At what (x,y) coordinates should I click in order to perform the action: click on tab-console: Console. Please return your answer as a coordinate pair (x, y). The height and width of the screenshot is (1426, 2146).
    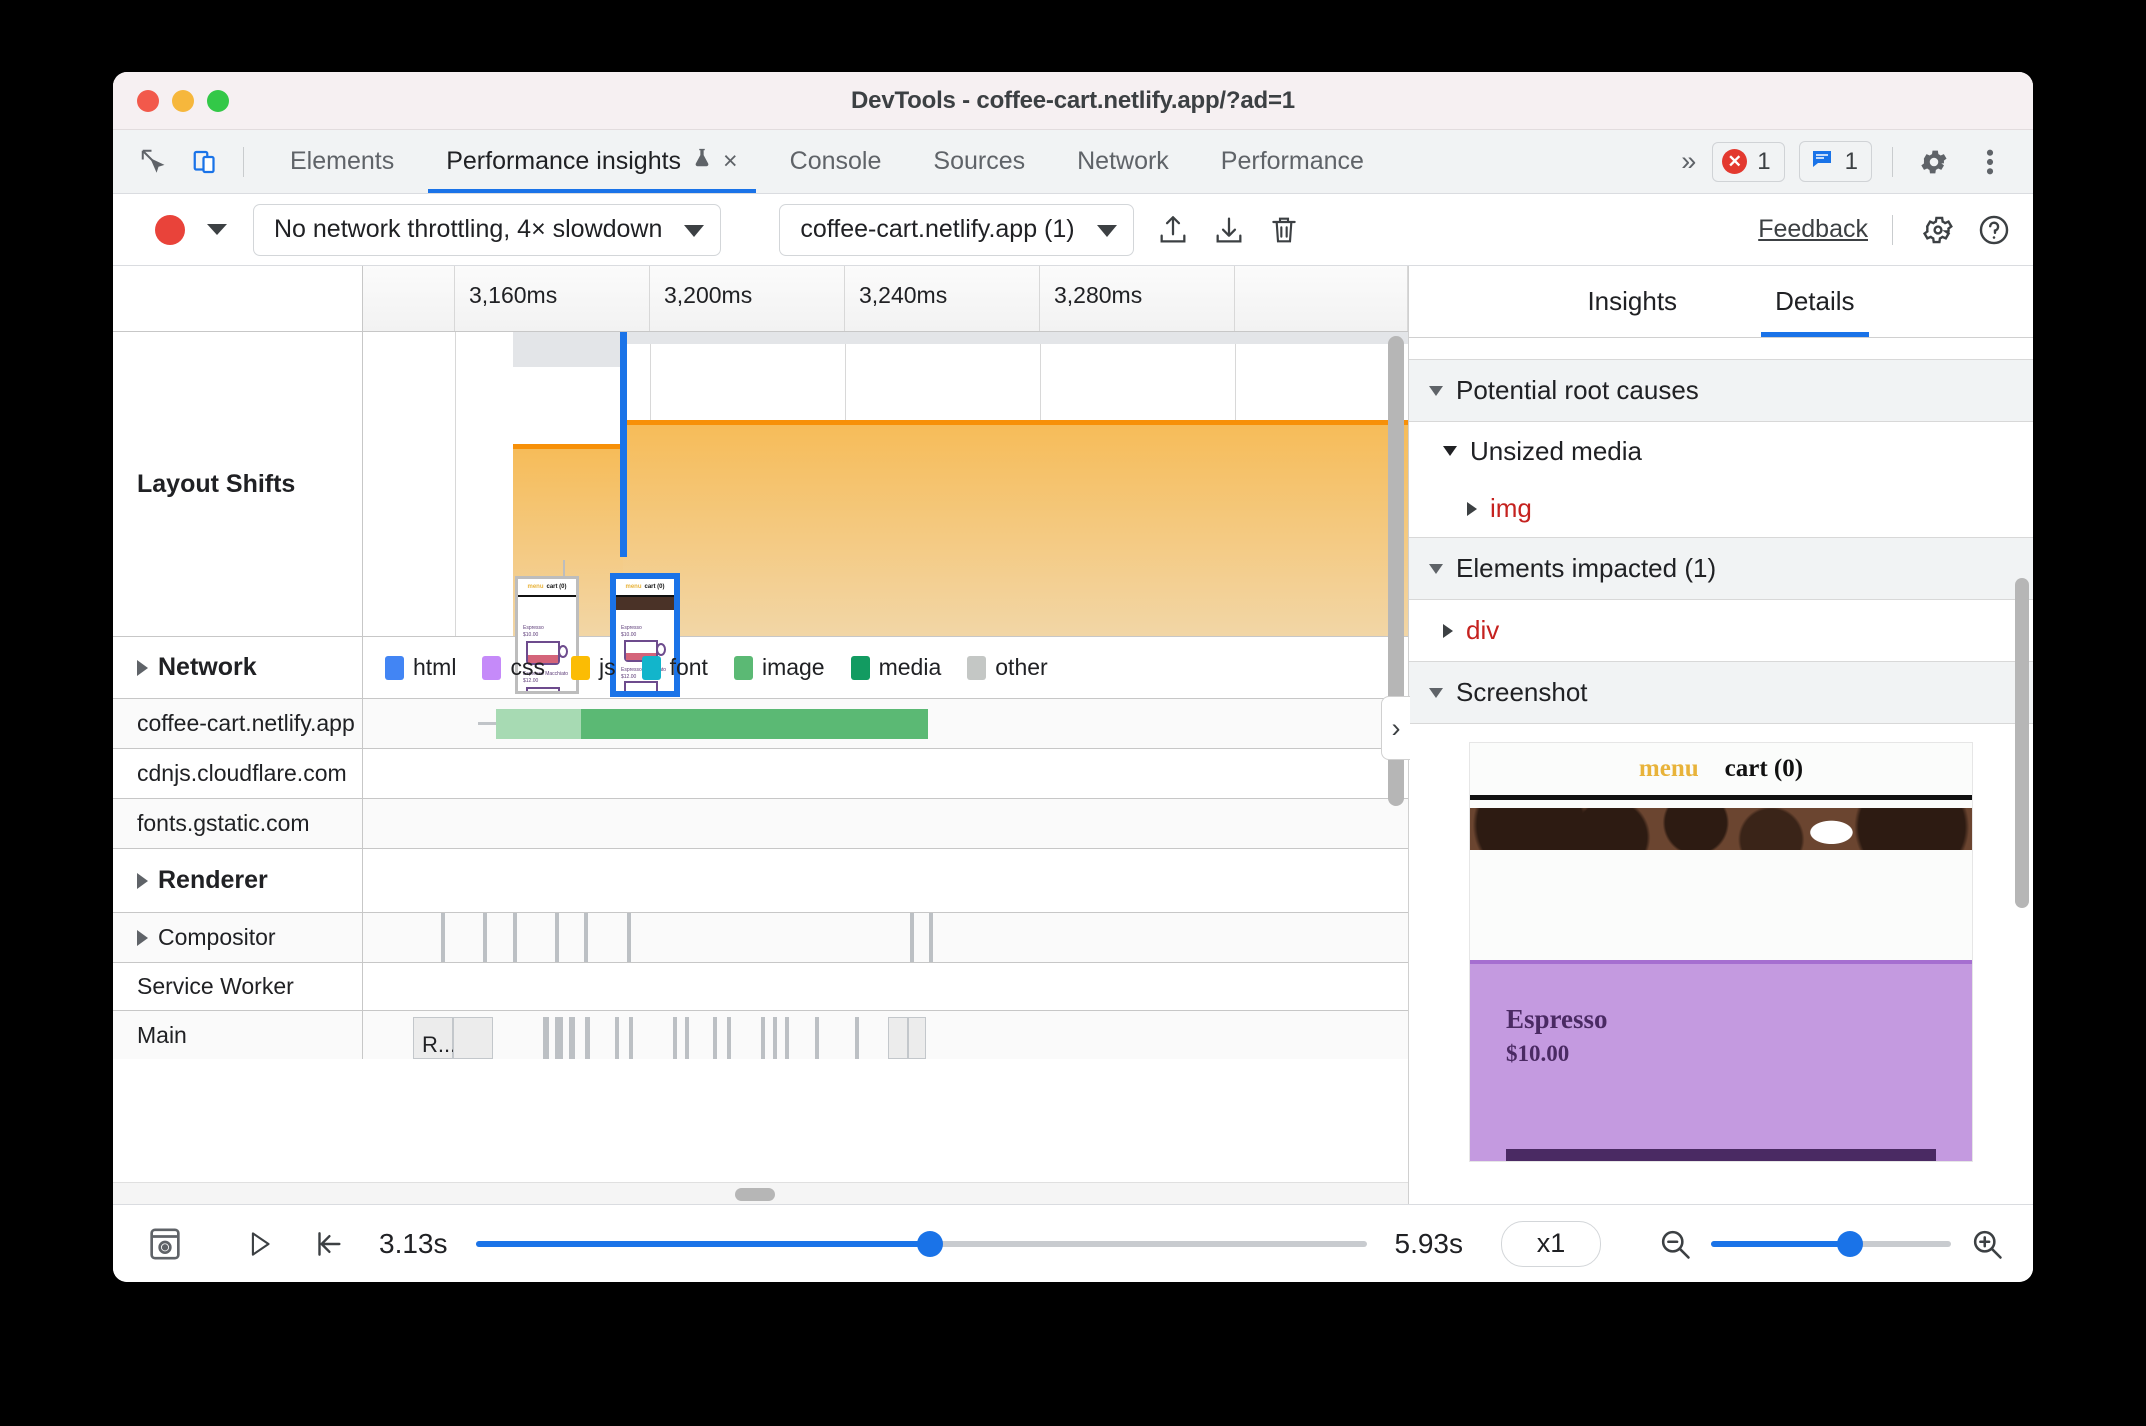
    Looking at the image, I should click on (836, 161).